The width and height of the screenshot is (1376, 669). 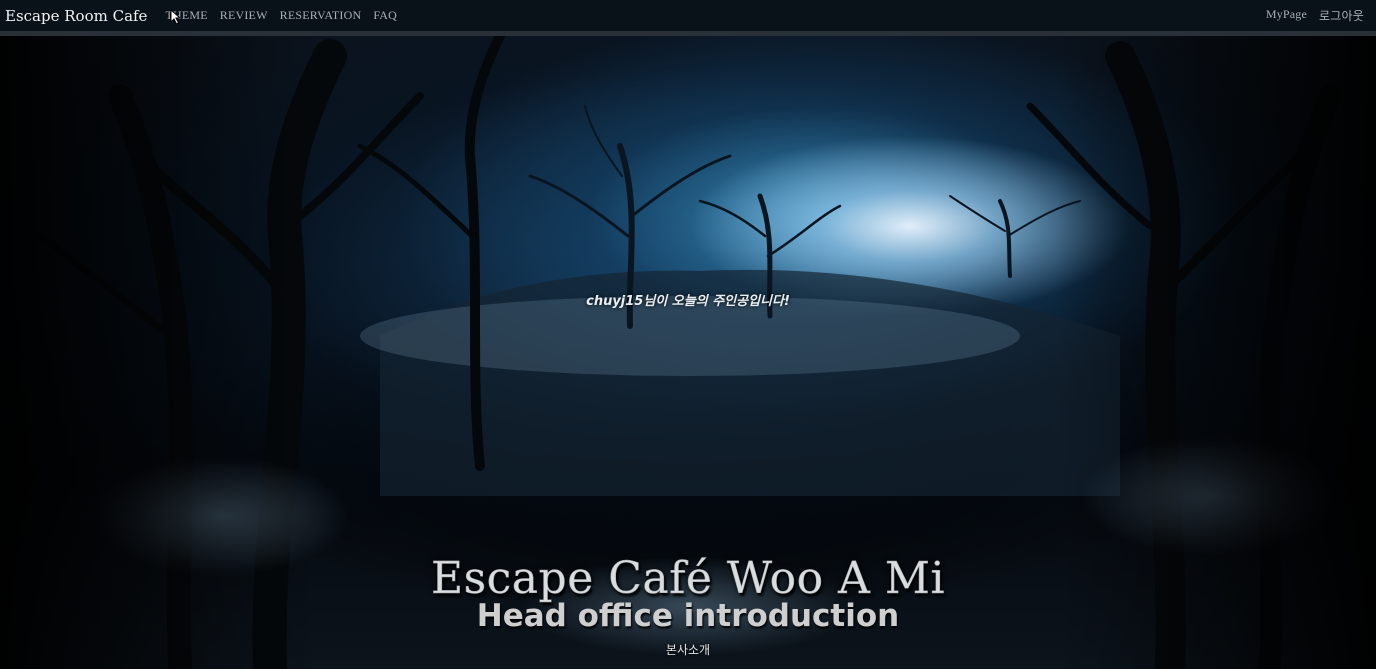 I want to click on mouse-pointer-icon, so click(x=176, y=17).